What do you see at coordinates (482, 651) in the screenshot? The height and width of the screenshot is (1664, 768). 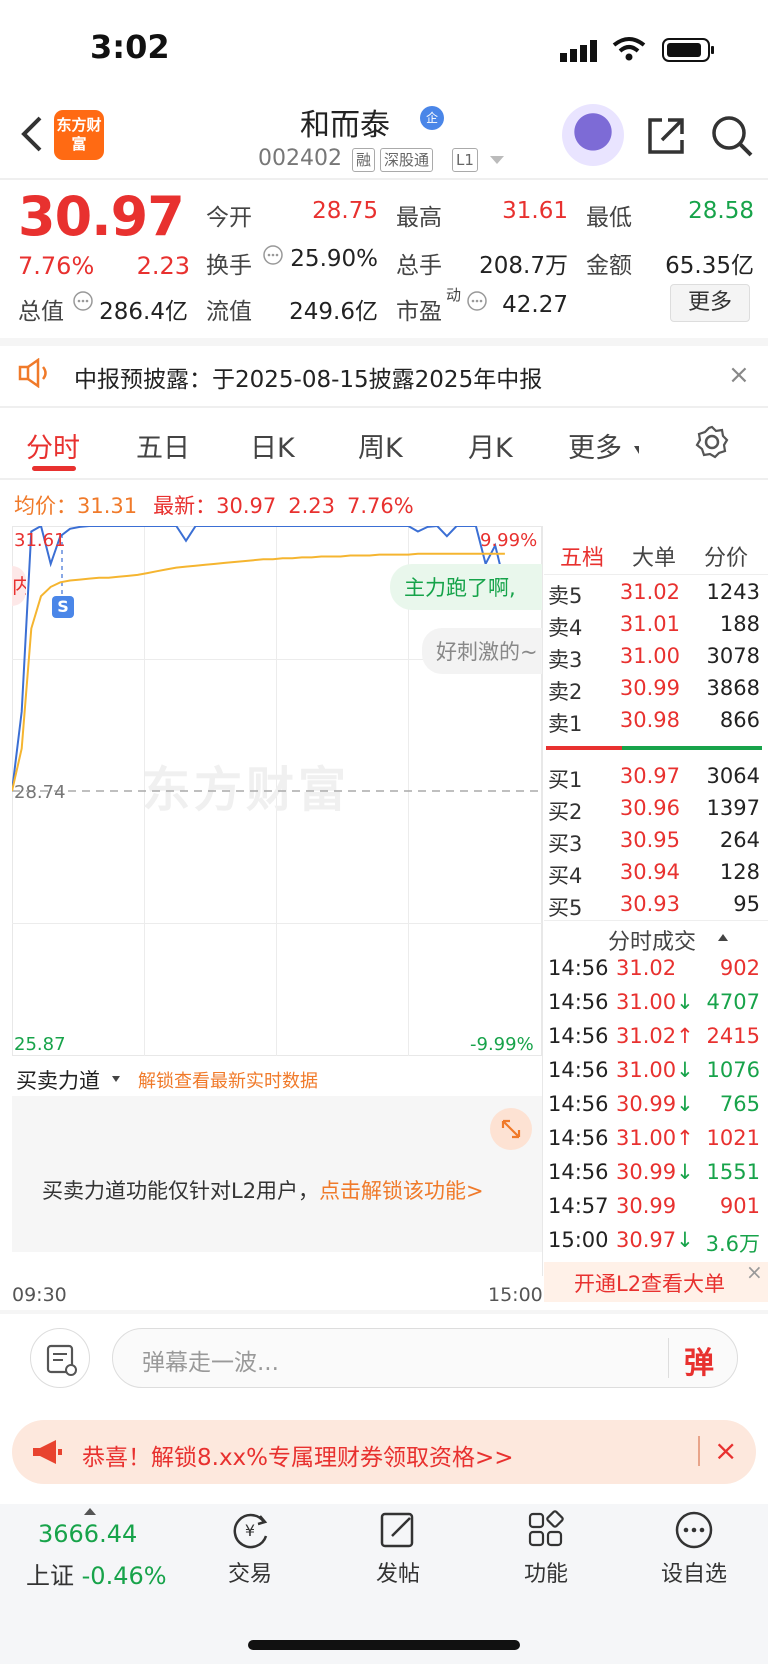 I see `danmu-bubble: 好刺激的~` at bounding box center [482, 651].